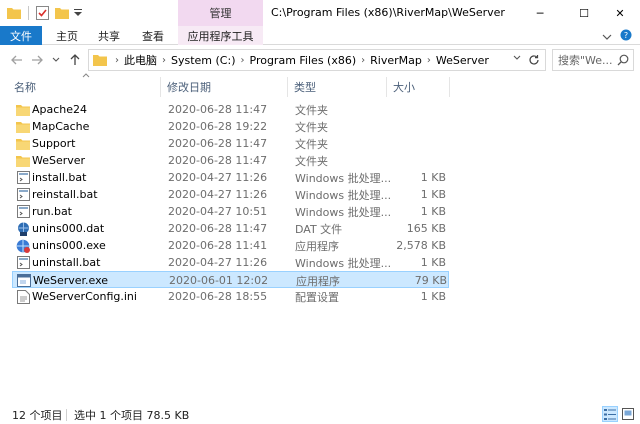 The image size is (640, 424). What do you see at coordinates (69, 245) in the screenshot?
I see `file-name: unins000.exe` at bounding box center [69, 245].